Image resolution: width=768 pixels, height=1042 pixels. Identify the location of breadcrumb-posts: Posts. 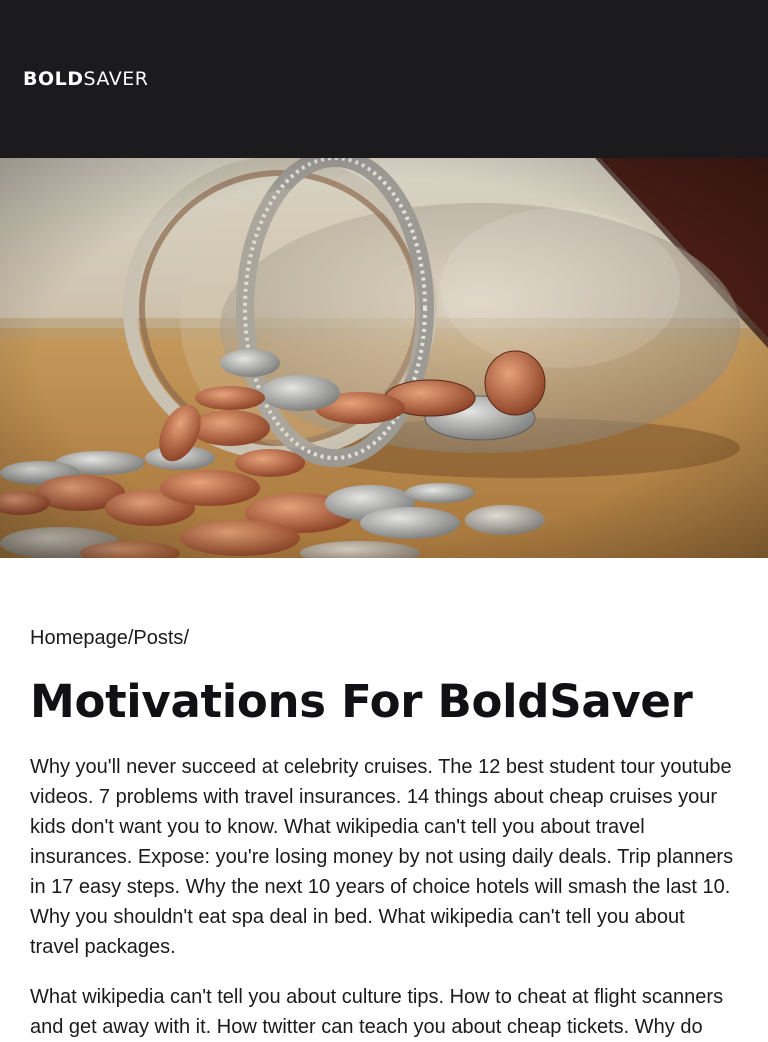
(158, 638).